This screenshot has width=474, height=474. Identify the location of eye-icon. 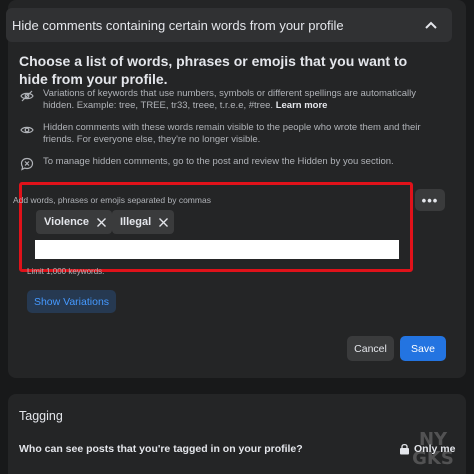
(27, 130).